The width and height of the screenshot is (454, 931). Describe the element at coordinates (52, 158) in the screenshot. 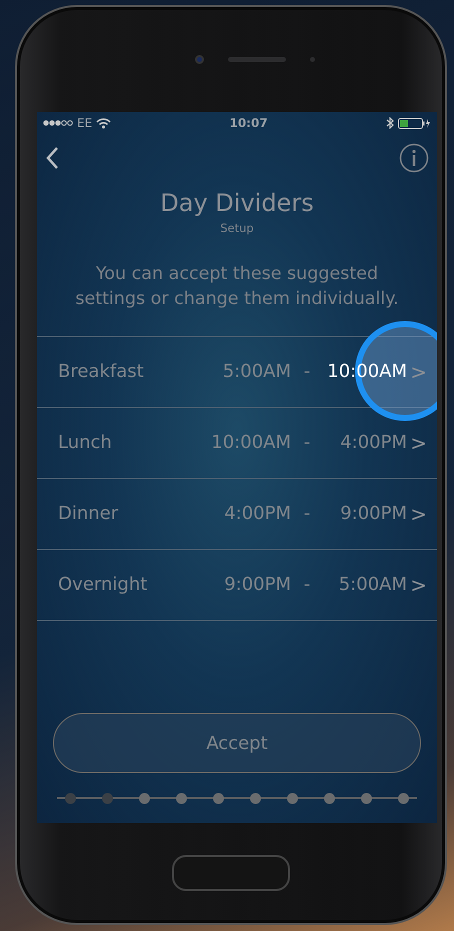

I see `back-icon` at that location.